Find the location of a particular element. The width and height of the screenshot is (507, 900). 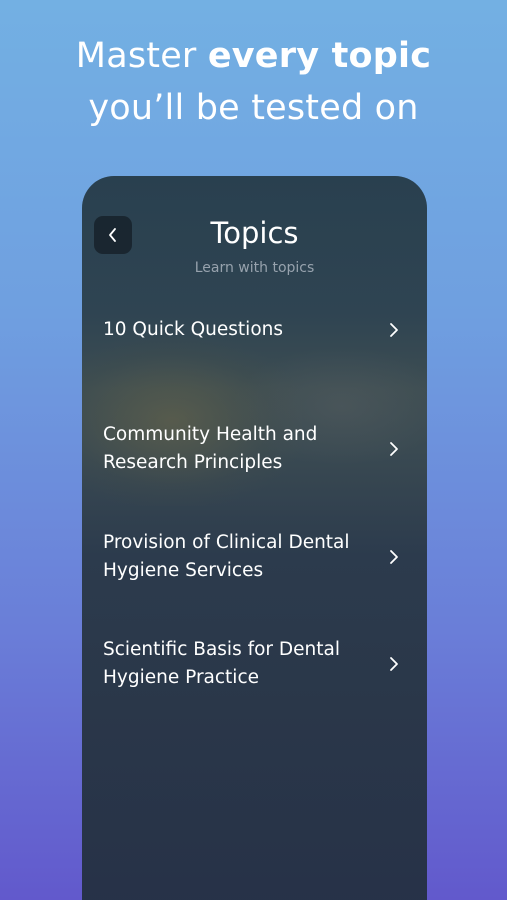

topic-label: Community Health and Research Principles is located at coordinates (210, 448).